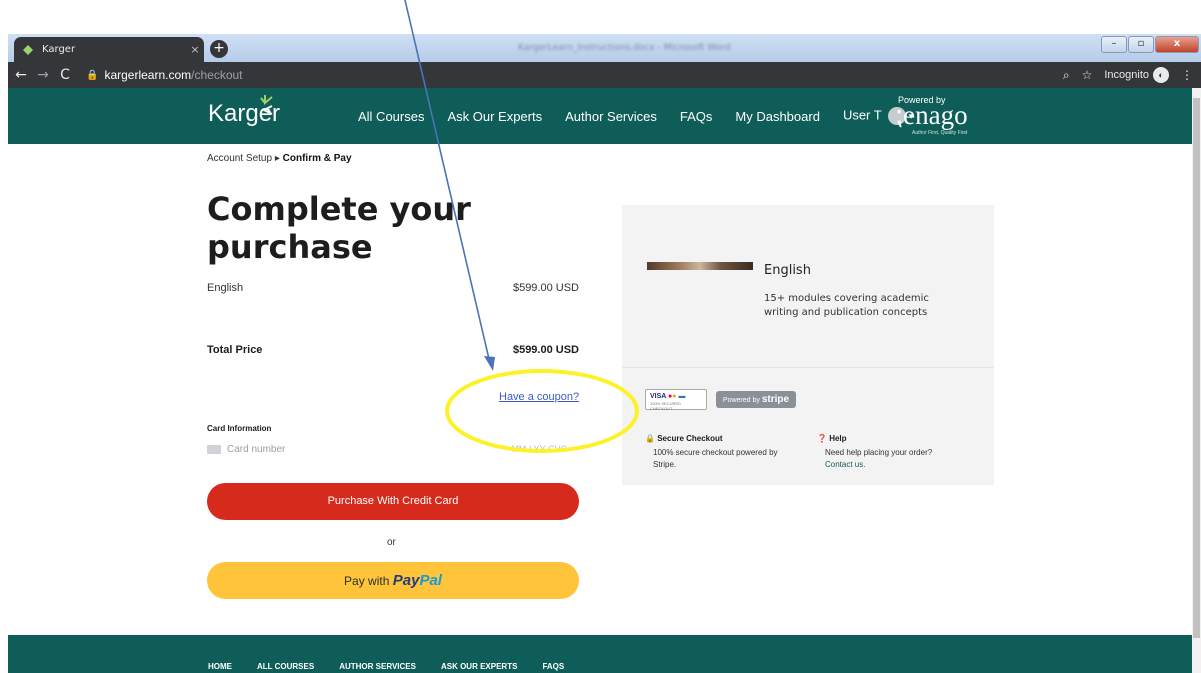  What do you see at coordinates (339, 228) in the screenshot?
I see `page-title: Complete your purchase` at bounding box center [339, 228].